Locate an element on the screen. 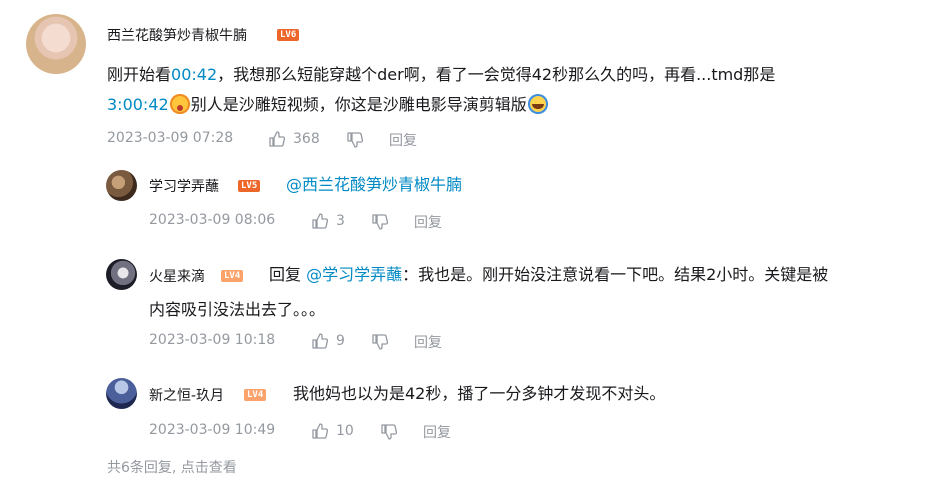 The image size is (949, 484). comment-text-part: 别人是沙雕短视频，你这是沙雕电影导演剪辑版 is located at coordinates (358, 104).